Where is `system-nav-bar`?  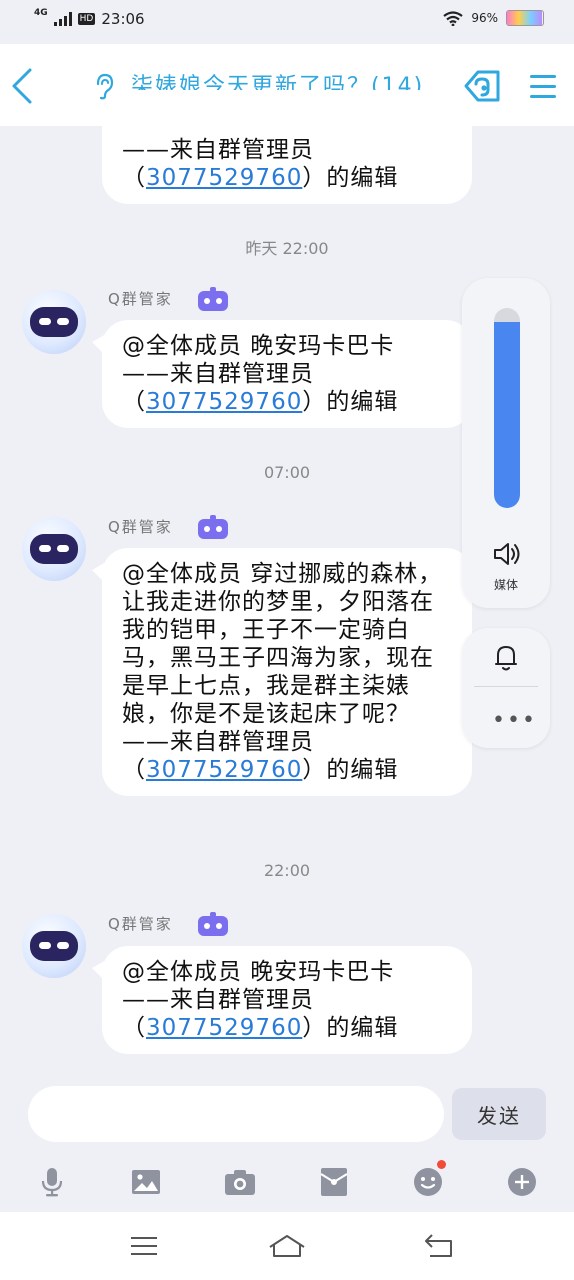
system-nav-bar is located at coordinates (287, 1246).